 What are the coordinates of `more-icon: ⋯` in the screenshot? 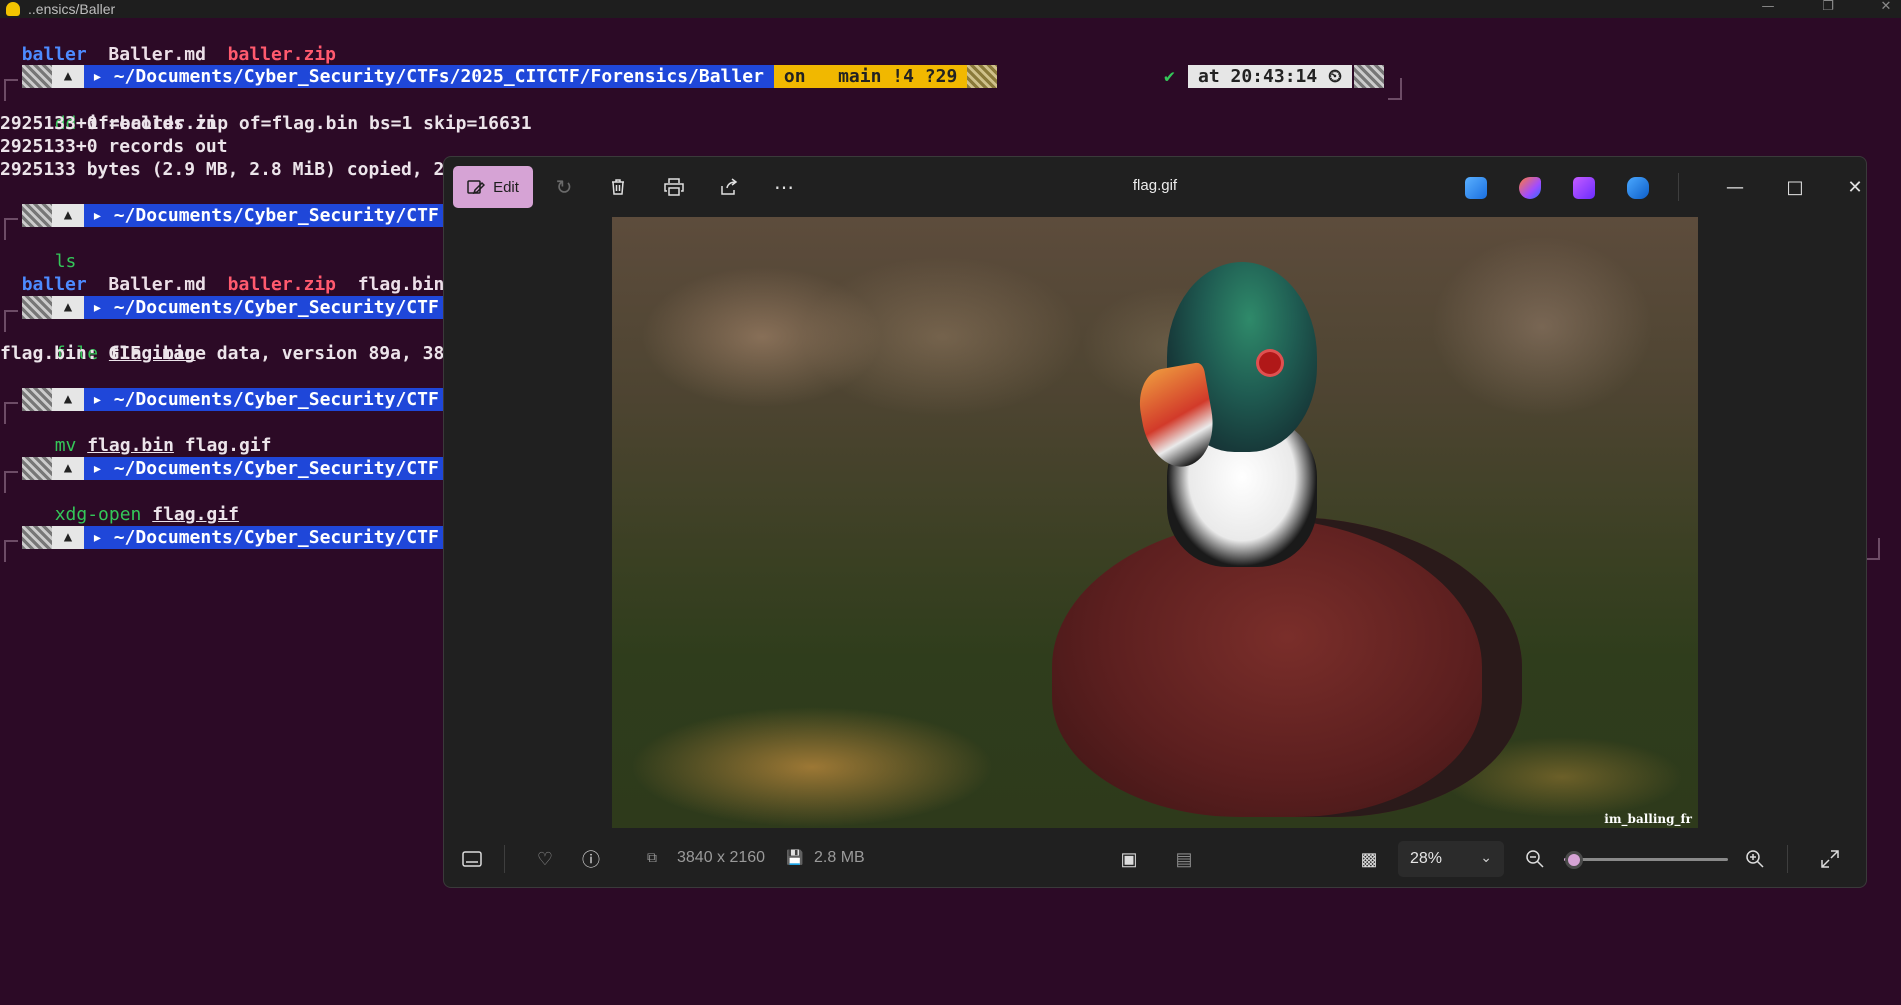 It's located at (784, 187).